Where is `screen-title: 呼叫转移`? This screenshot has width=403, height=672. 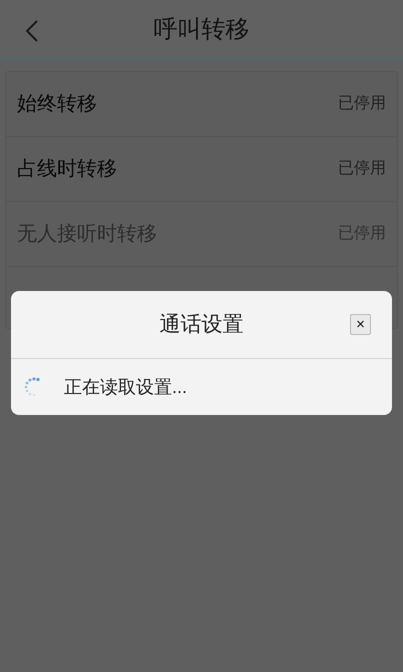 screen-title: 呼叫转移 is located at coordinates (202, 29).